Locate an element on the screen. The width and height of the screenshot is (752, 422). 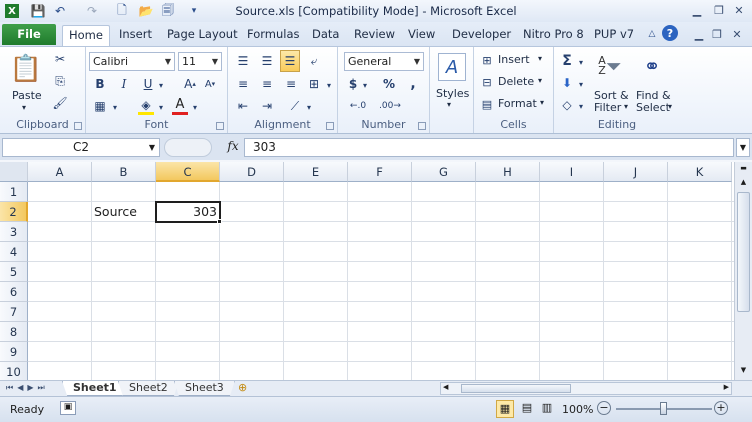
align-center-icon: ≡ is located at coordinates (267, 84).